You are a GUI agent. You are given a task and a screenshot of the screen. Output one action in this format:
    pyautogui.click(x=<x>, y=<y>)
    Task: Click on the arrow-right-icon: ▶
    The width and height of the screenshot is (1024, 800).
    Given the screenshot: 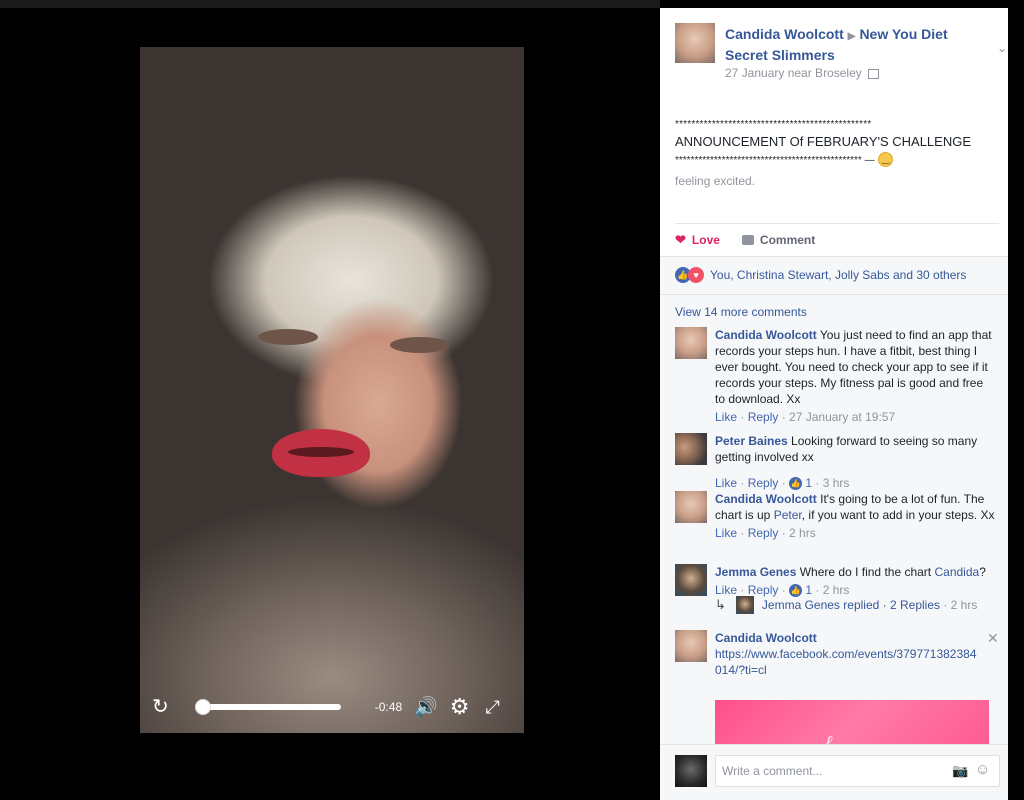 What is the action you would take?
    pyautogui.click(x=851, y=36)
    